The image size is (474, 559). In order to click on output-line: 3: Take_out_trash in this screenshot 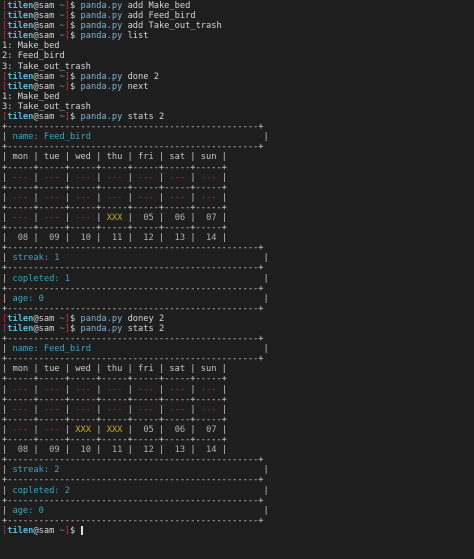, I will do `click(238, 107)`.